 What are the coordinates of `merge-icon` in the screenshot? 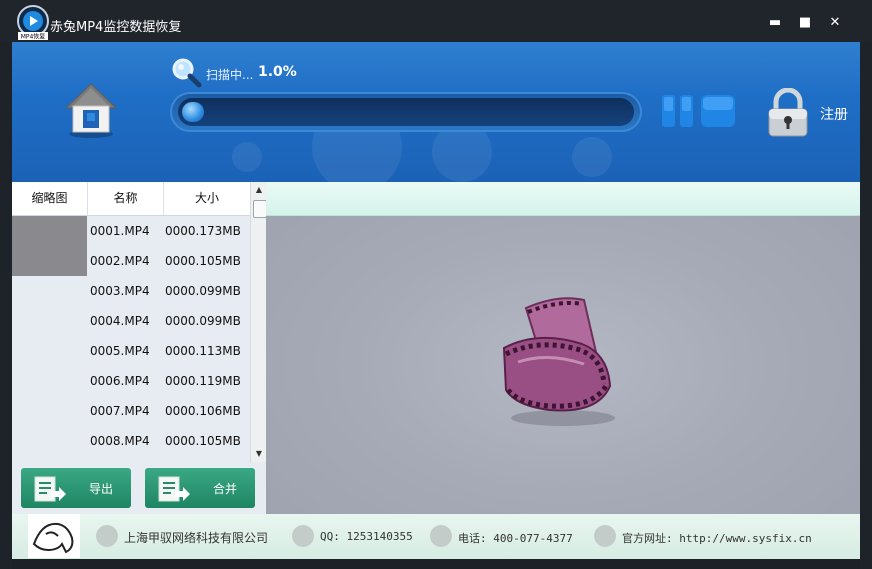 It's located at (174, 489).